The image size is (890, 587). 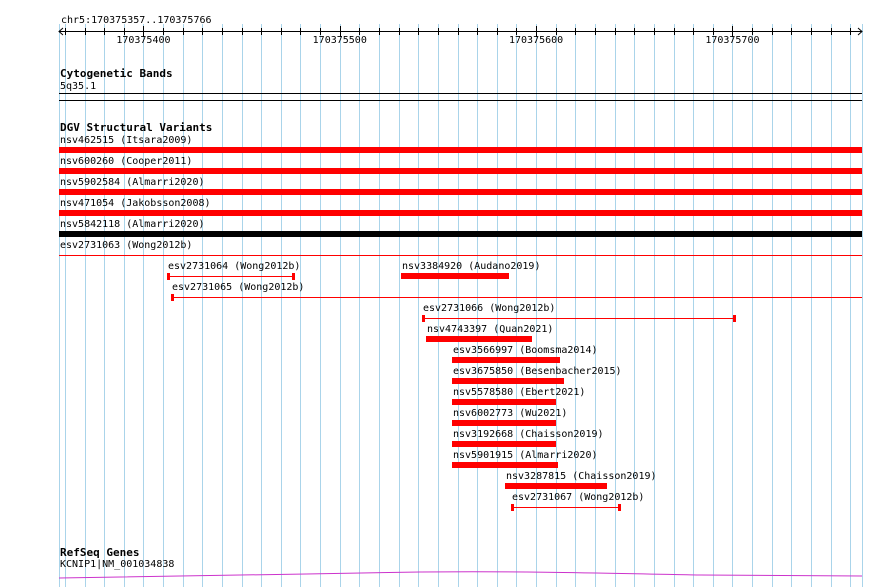 I want to click on dgv-feature-label: esv2731063 (Wong2012b), so click(x=126, y=245).